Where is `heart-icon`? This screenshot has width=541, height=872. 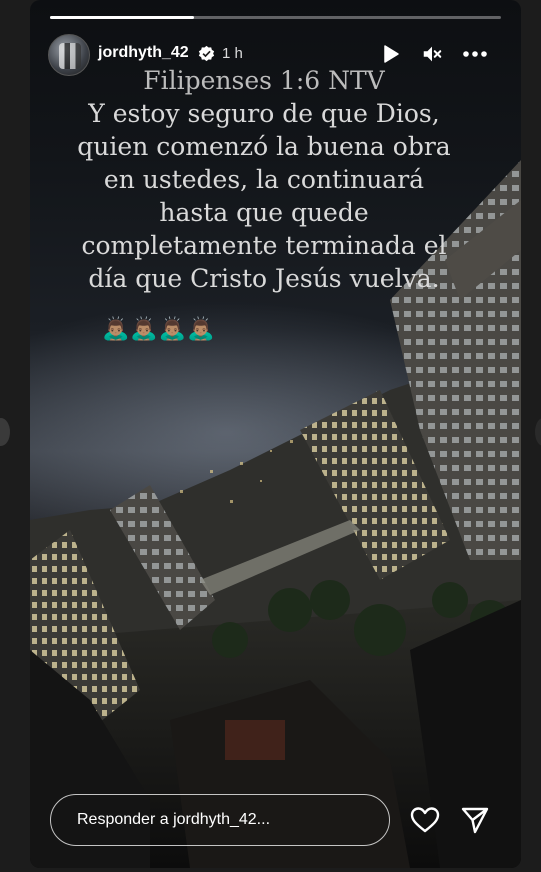
heart-icon is located at coordinates (425, 820).